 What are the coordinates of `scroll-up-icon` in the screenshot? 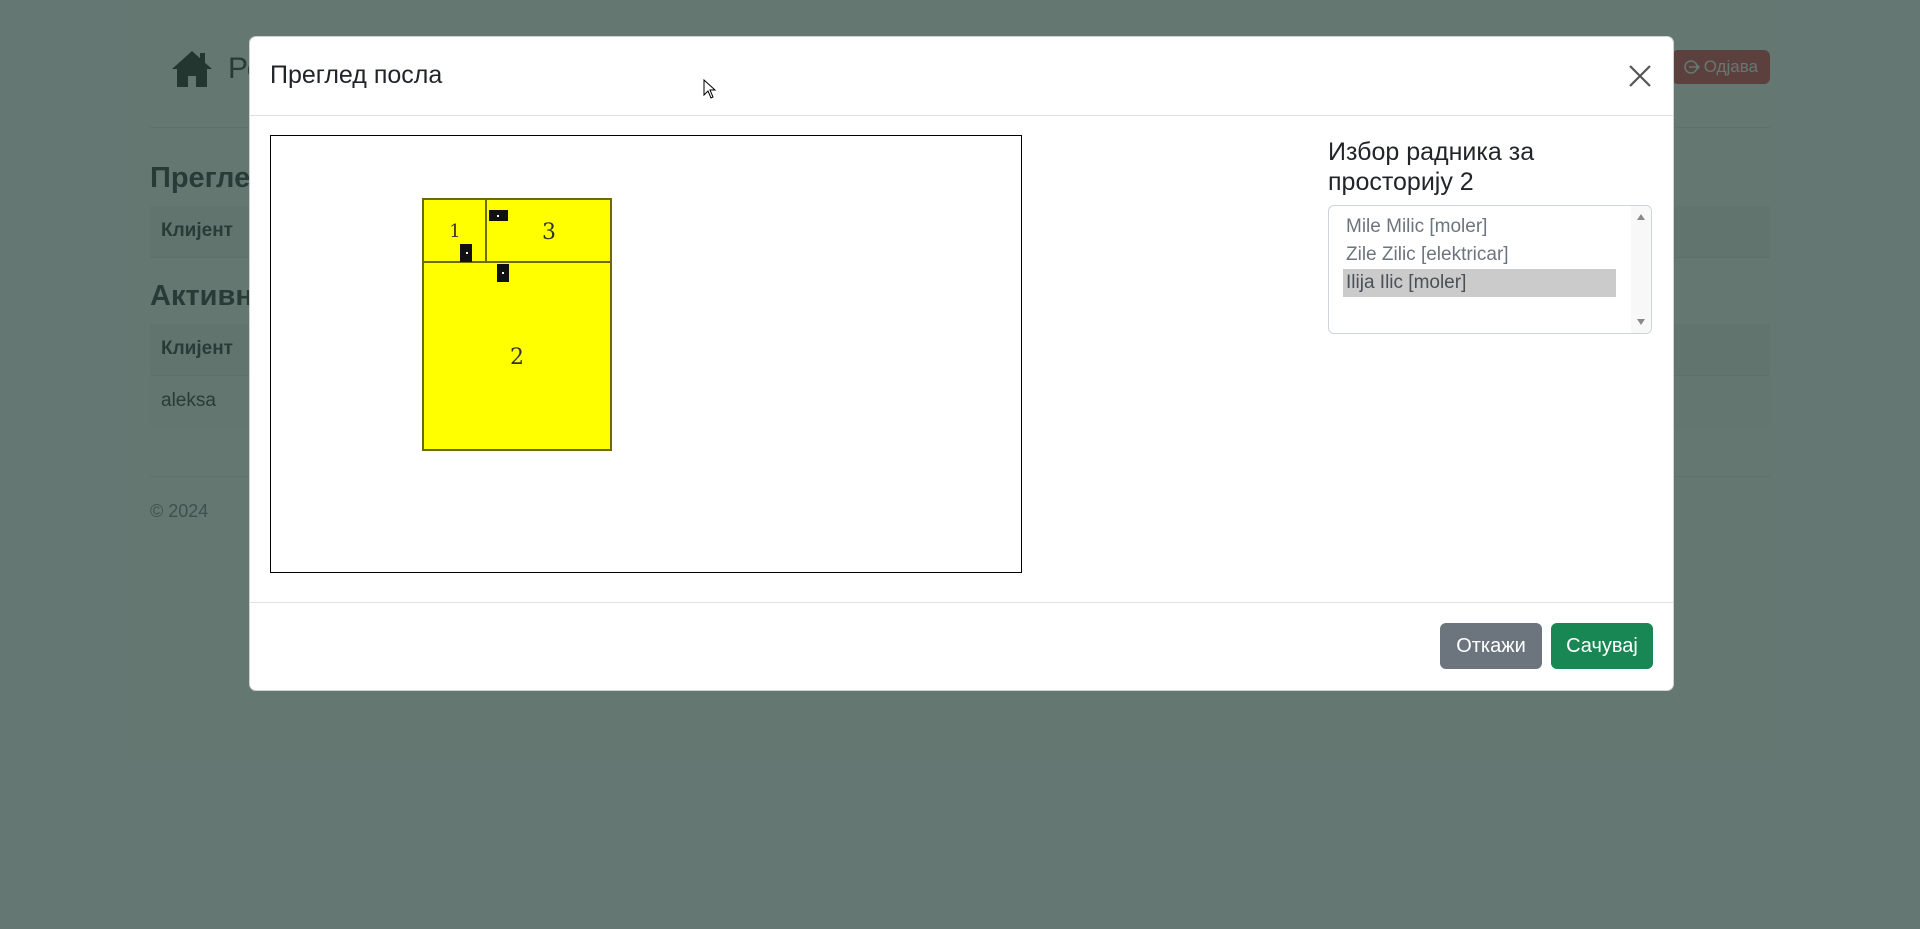 It's located at (1641, 217).